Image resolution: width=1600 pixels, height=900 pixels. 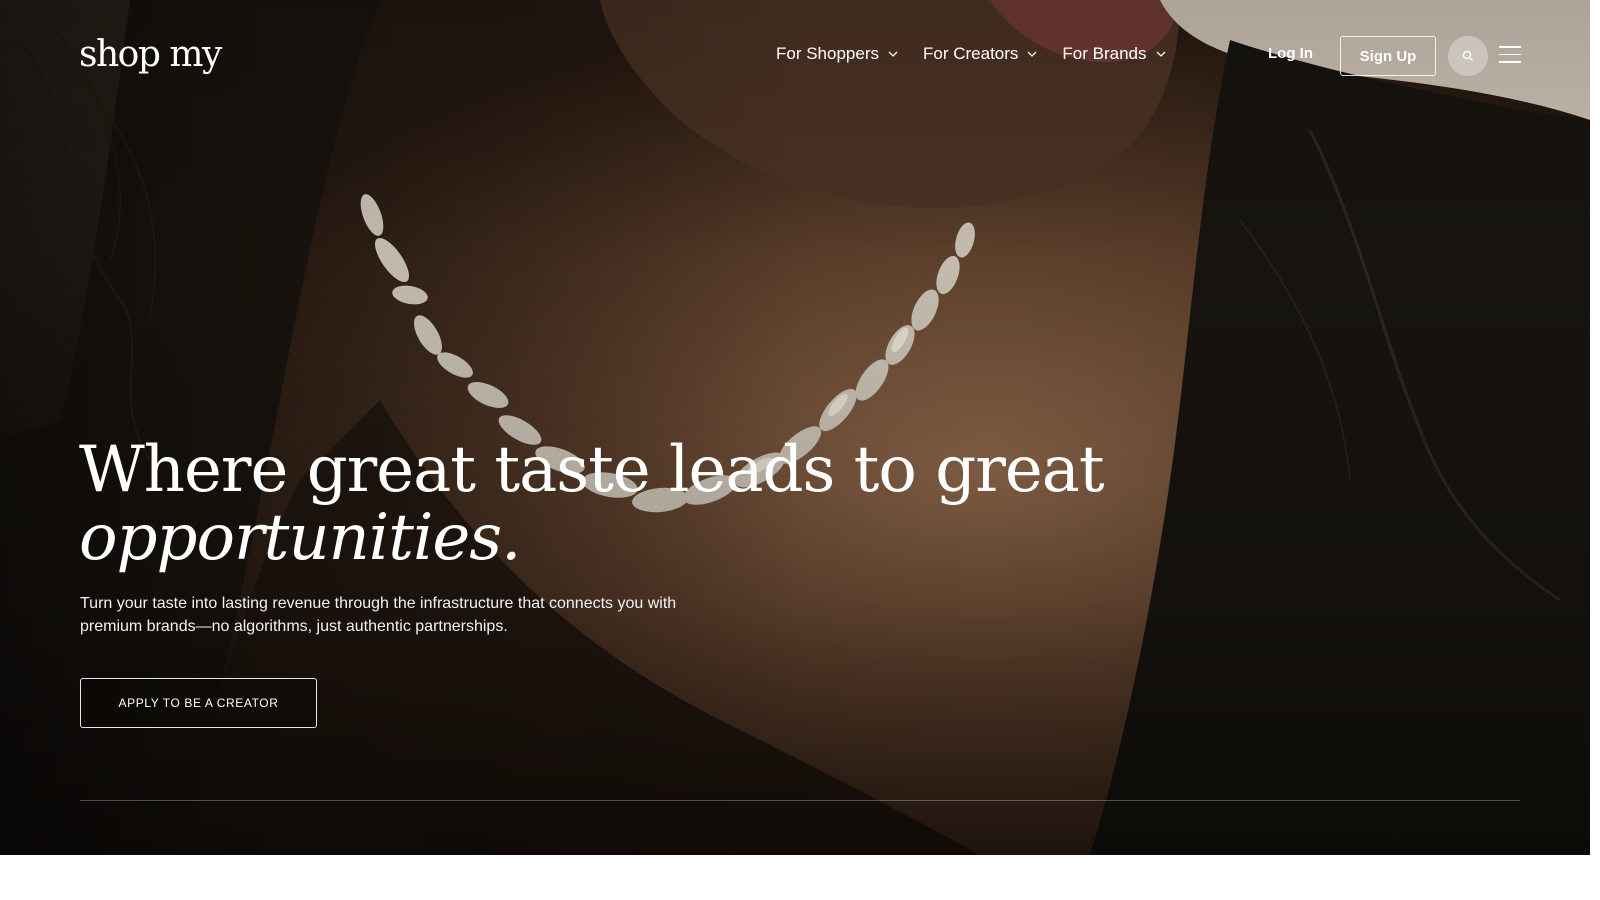 What do you see at coordinates (1510, 55) in the screenshot?
I see `hamburger-menu-icon` at bounding box center [1510, 55].